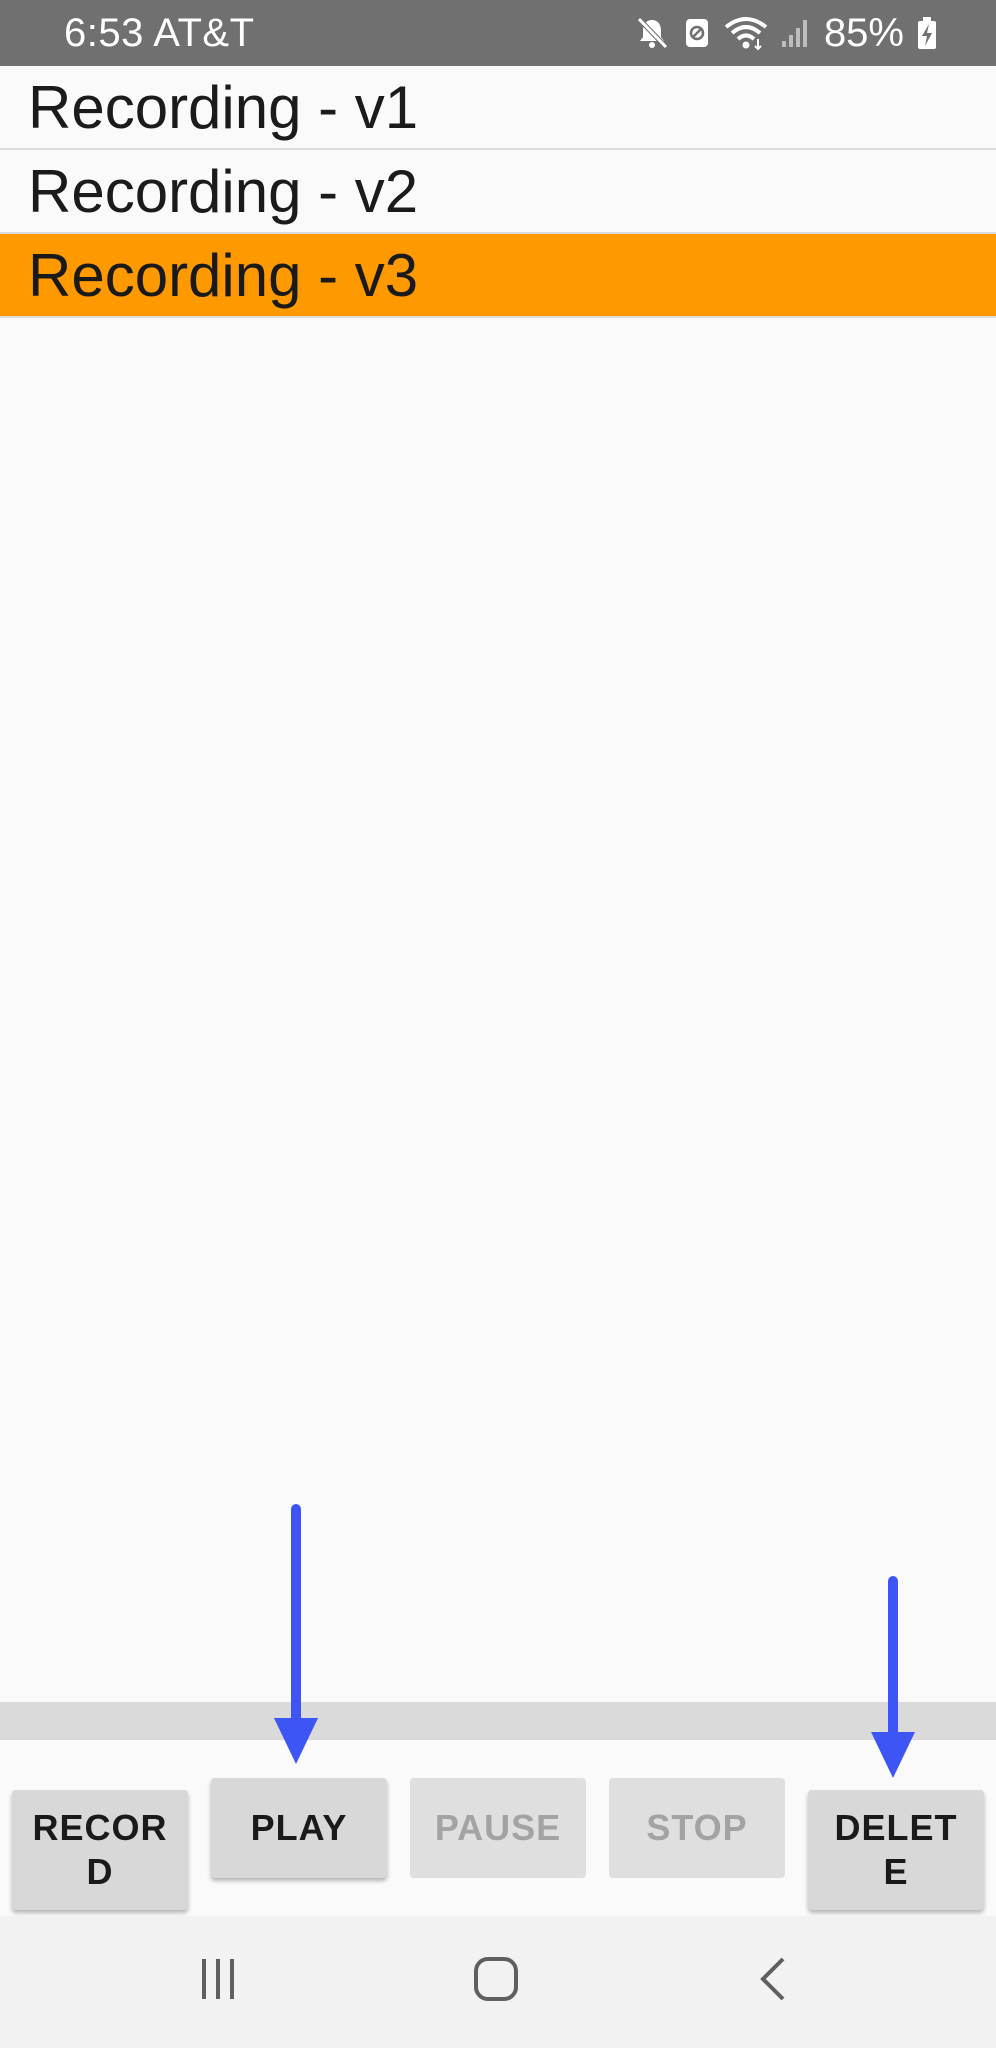 Image resolution: width=996 pixels, height=2048 pixels. I want to click on status-icons: 85%, so click(786, 33).